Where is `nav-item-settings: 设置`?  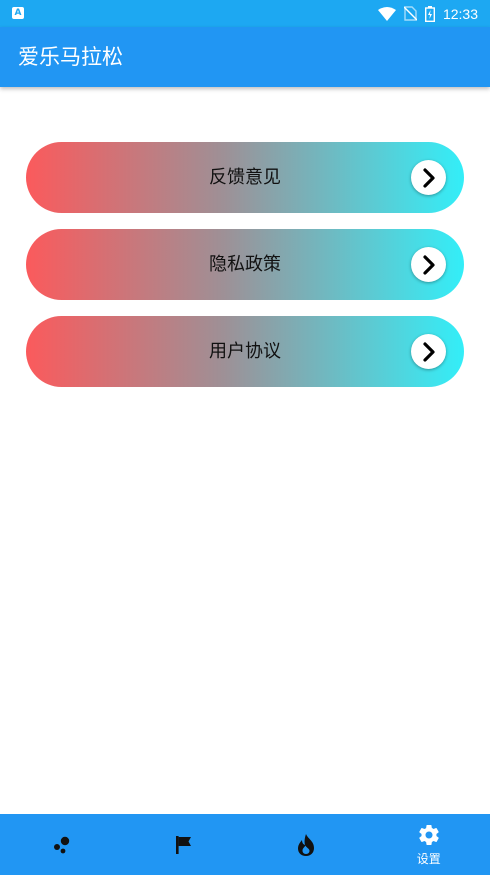
nav-item-settings: 设置 is located at coordinates (429, 844).